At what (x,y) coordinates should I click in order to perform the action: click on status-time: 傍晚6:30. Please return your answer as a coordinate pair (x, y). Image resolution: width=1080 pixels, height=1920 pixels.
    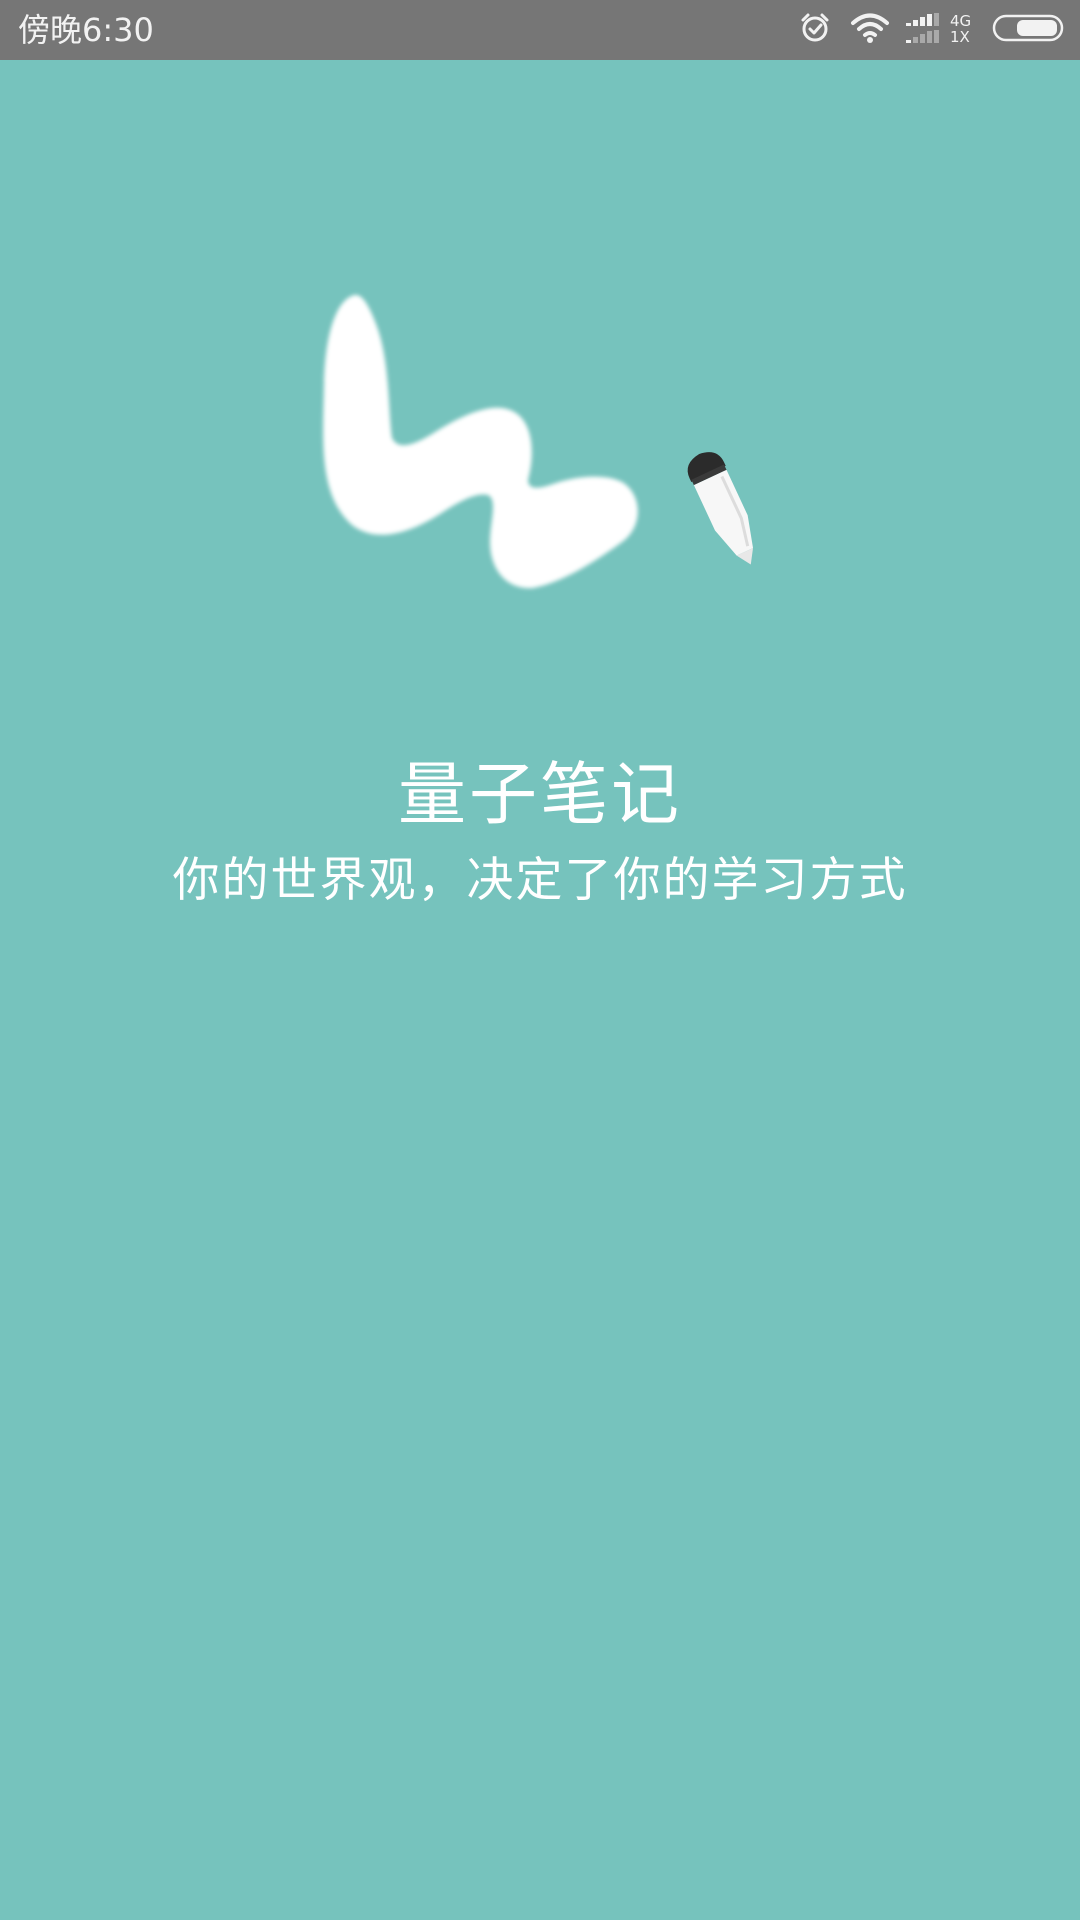
    Looking at the image, I should click on (86, 30).